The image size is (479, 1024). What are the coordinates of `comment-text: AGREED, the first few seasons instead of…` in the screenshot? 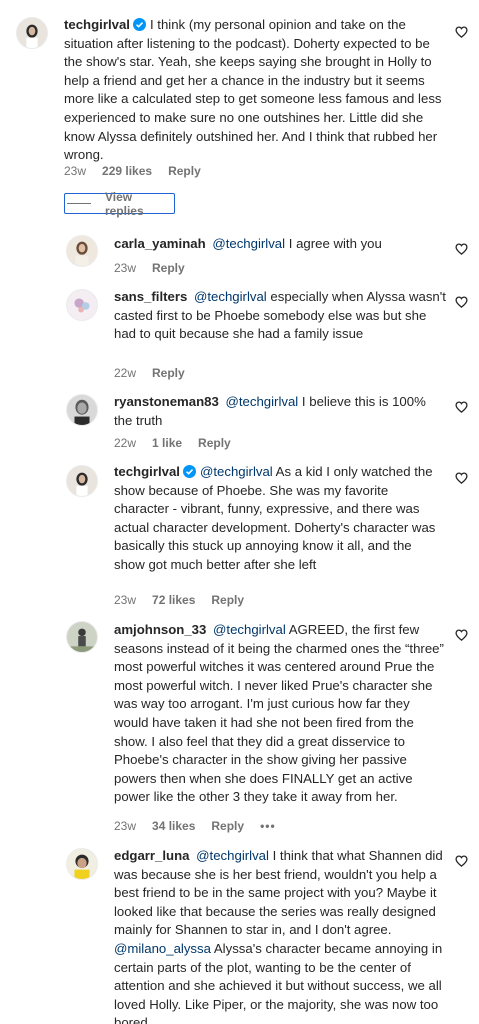 It's located at (279, 713).